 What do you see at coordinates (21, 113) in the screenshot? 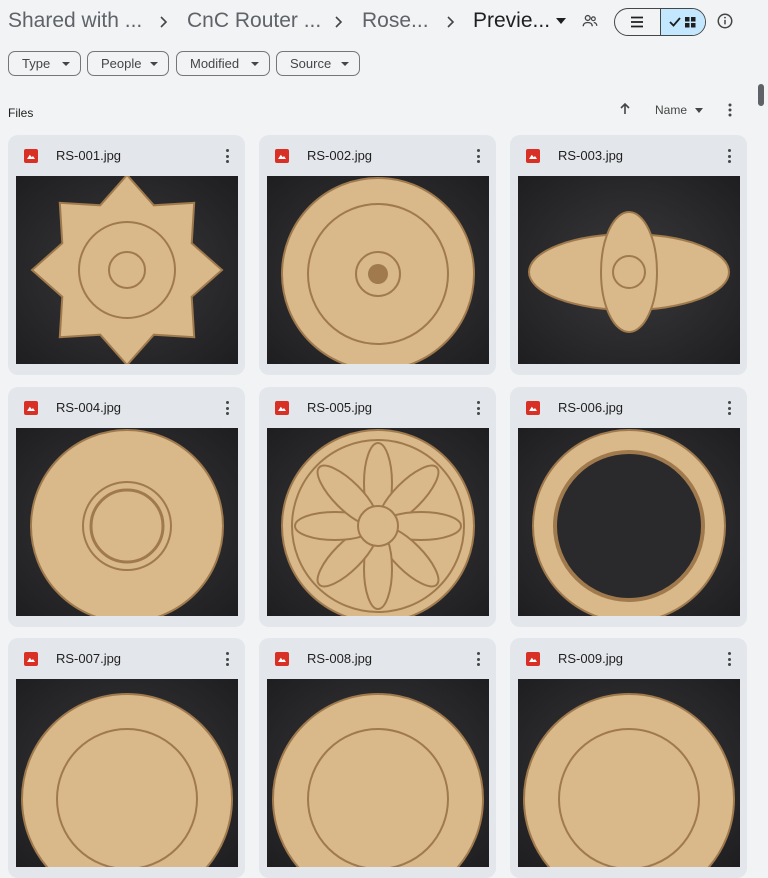
I see `section-title: Files` at bounding box center [21, 113].